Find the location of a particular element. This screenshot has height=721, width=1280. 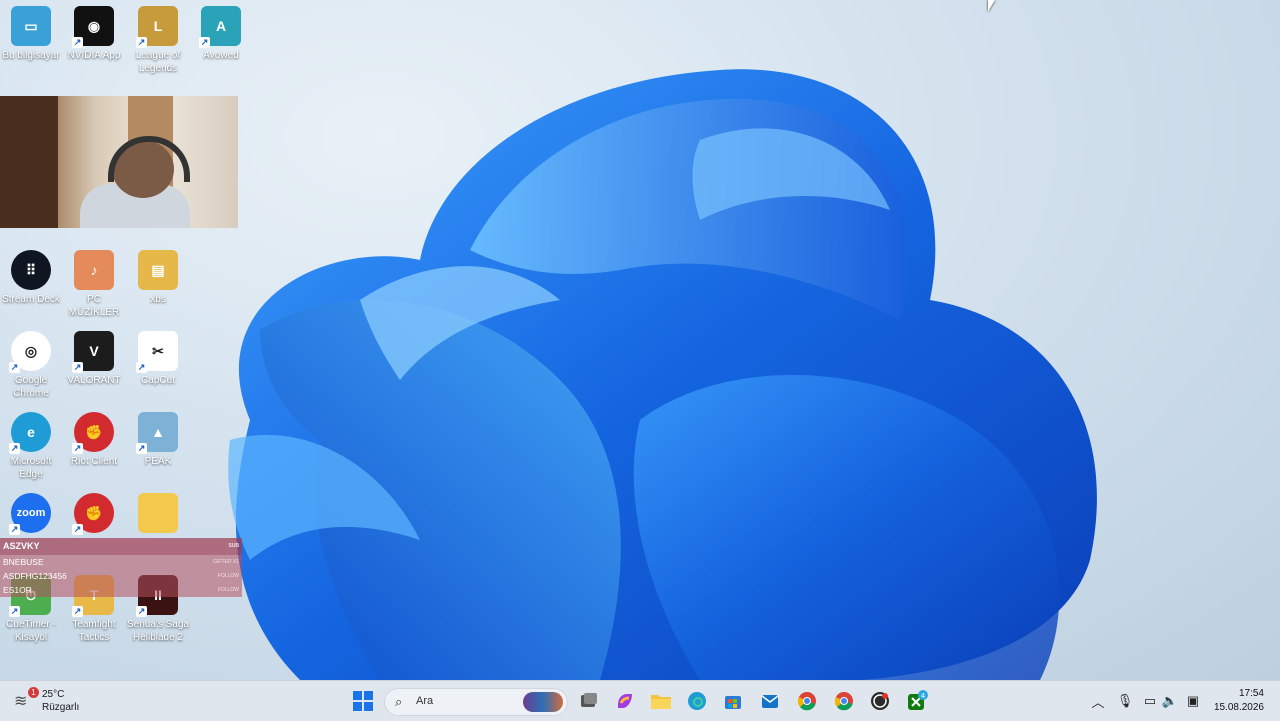

task-view-icon is located at coordinates (589, 700).